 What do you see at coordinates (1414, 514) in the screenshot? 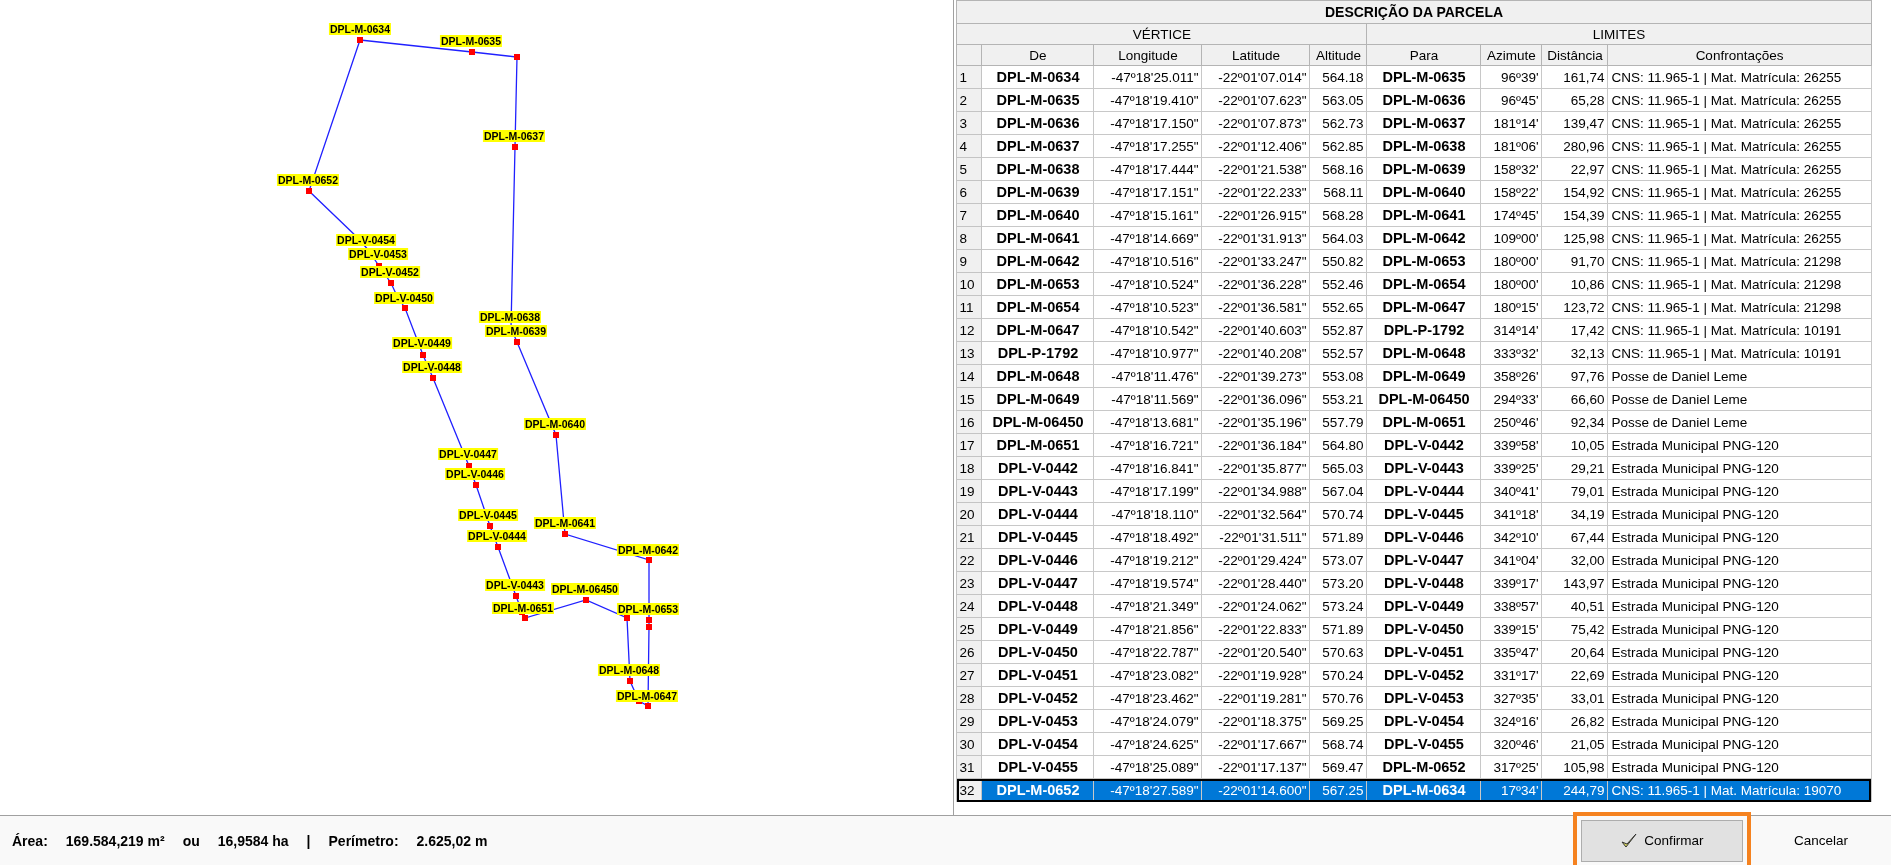
I see `table-row: 20 DPL-V-0444 -47º18'18.110" -22º01'32.564" 570.74 DPL-V-0445 341º18' 34,19 Estrada Municipal PNG-120` at bounding box center [1414, 514].